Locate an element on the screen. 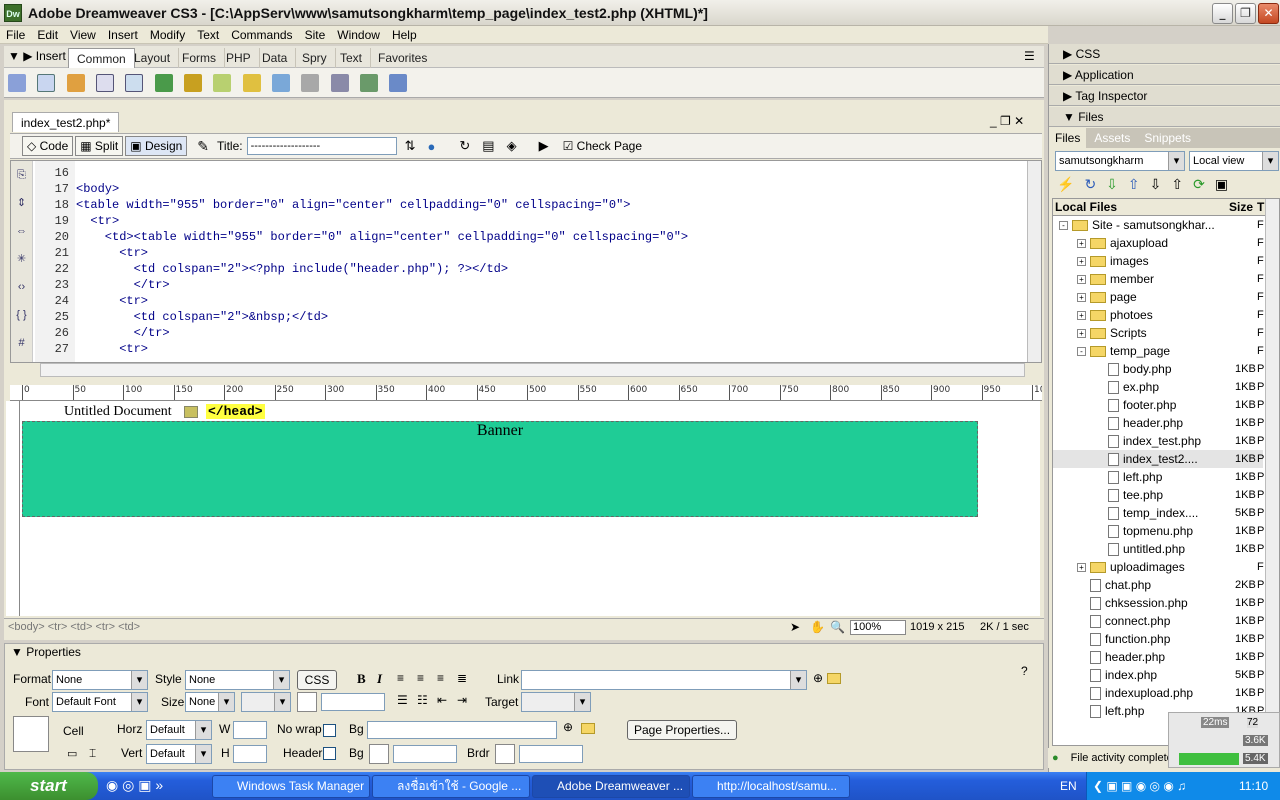 This screenshot has width=1280, height=800. code-line: <td colspan="2">&nbsp;</td> is located at coordinates (202, 317).